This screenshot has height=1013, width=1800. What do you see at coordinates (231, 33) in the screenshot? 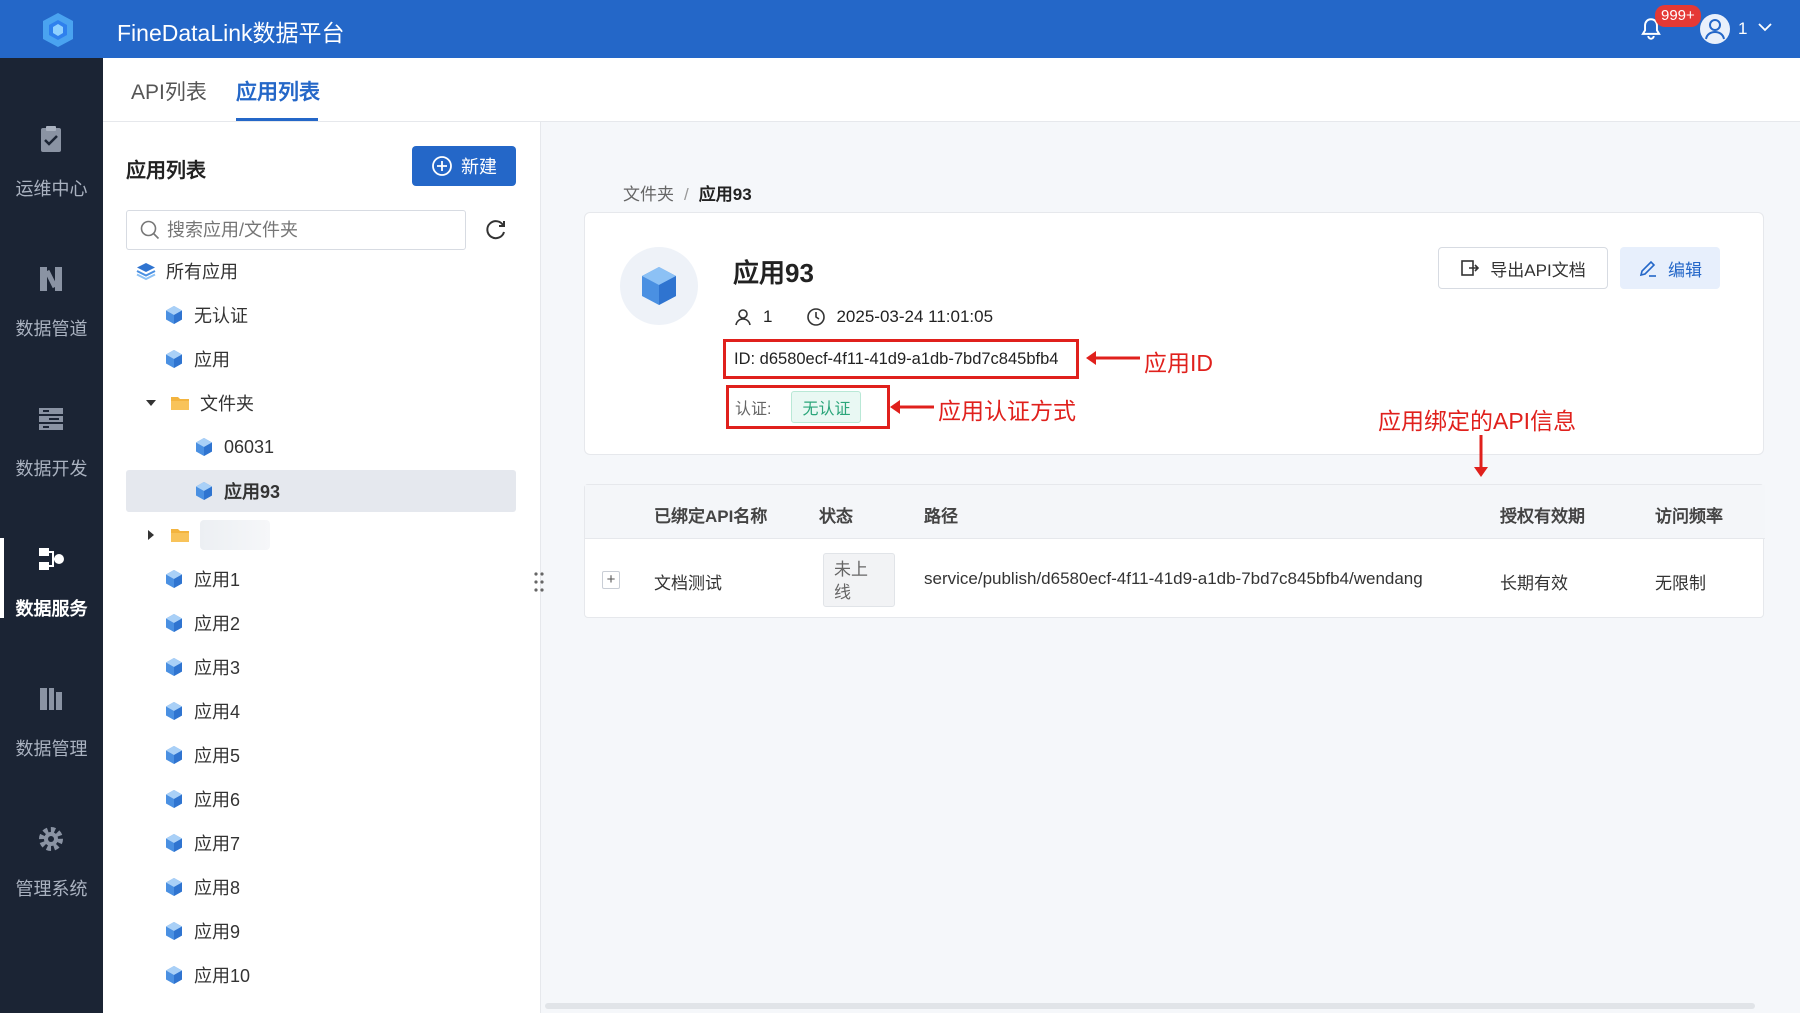
I see `app-title: FineDataLink数据平台` at bounding box center [231, 33].